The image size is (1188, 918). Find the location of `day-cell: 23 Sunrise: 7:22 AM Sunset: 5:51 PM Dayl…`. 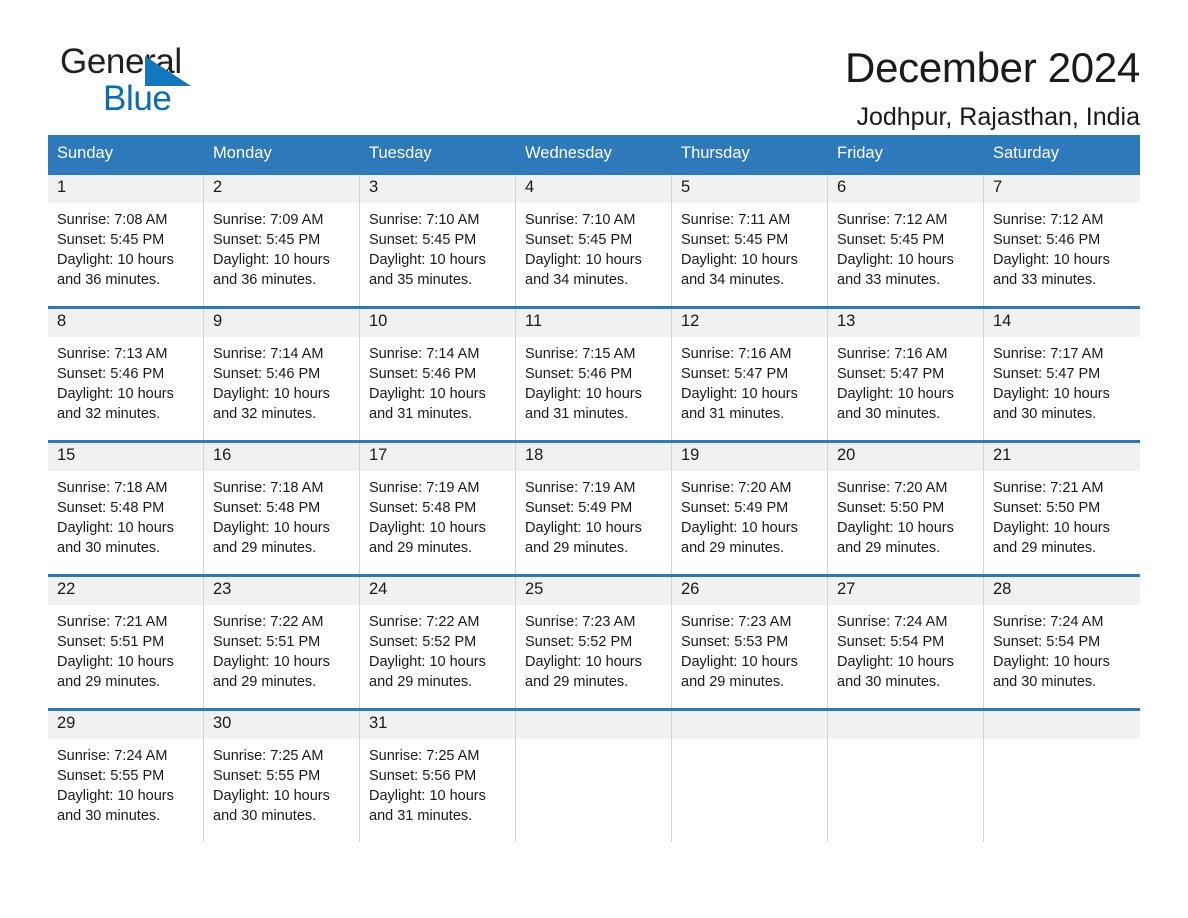

day-cell: 23 Sunrise: 7:22 AM Sunset: 5:51 PM Dayl… is located at coordinates (282, 643).